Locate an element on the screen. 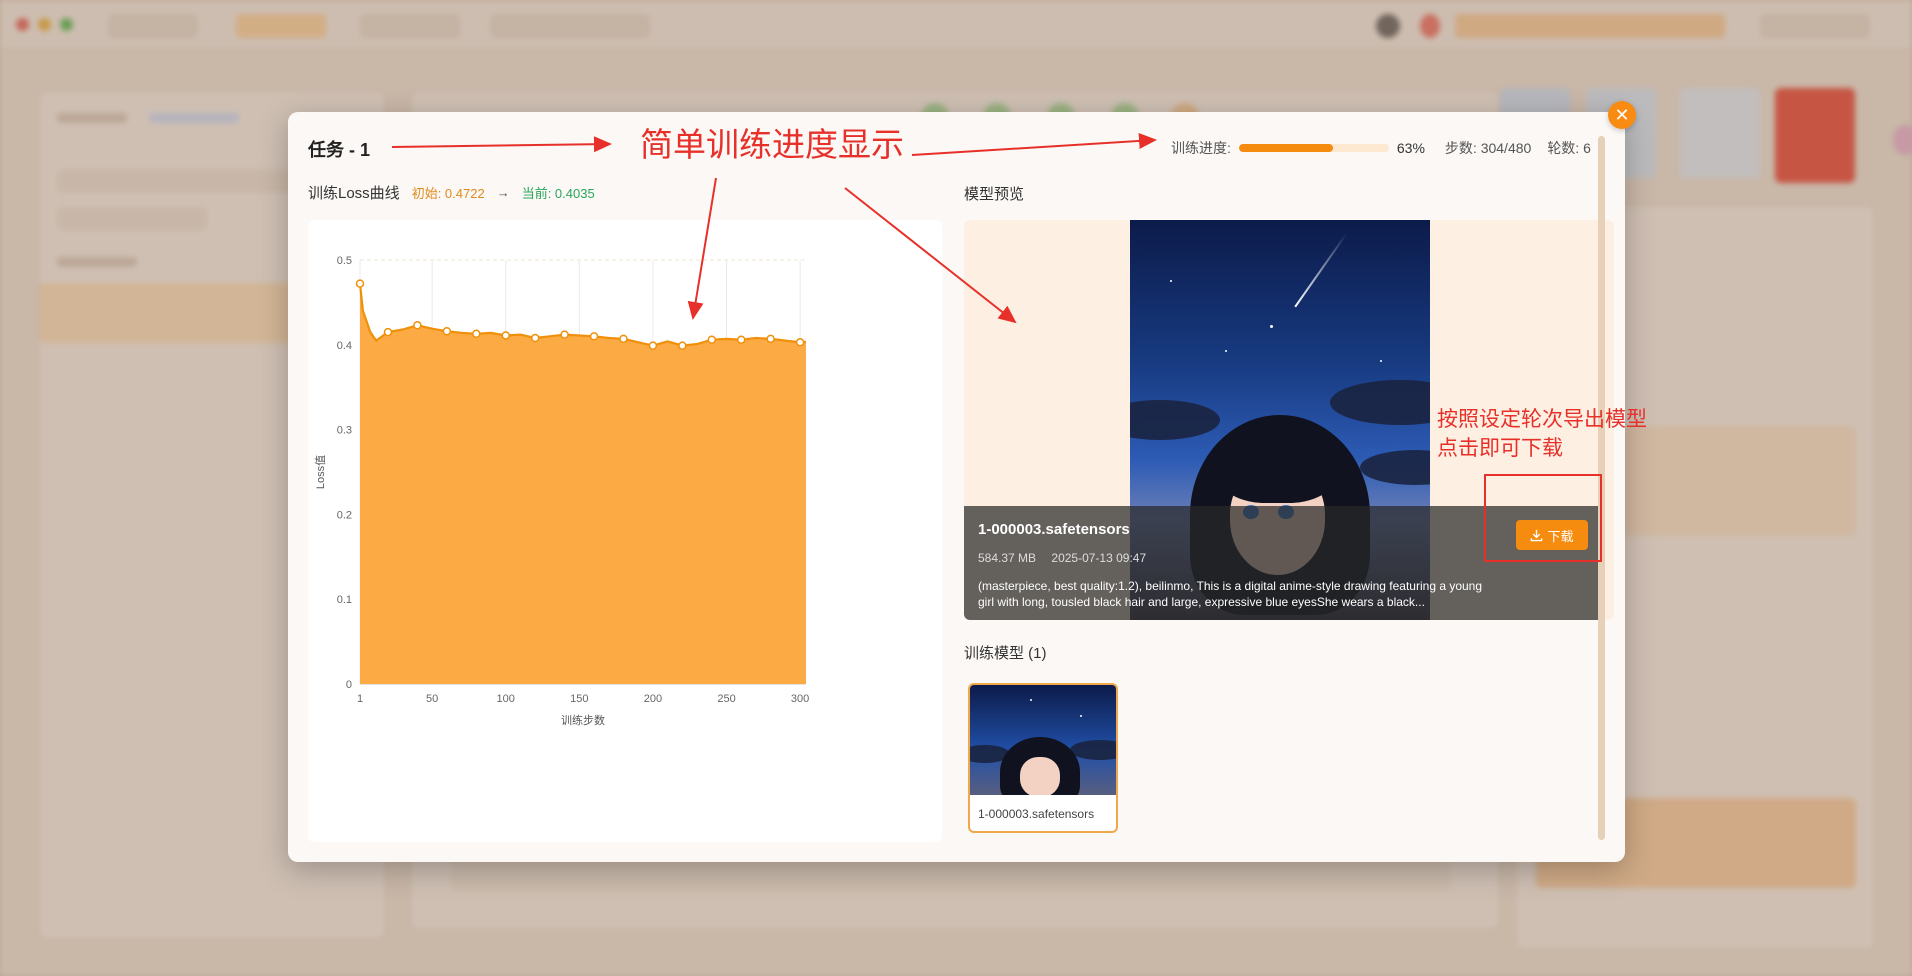  modal-title: 任务 - 1 is located at coordinates (339, 150).